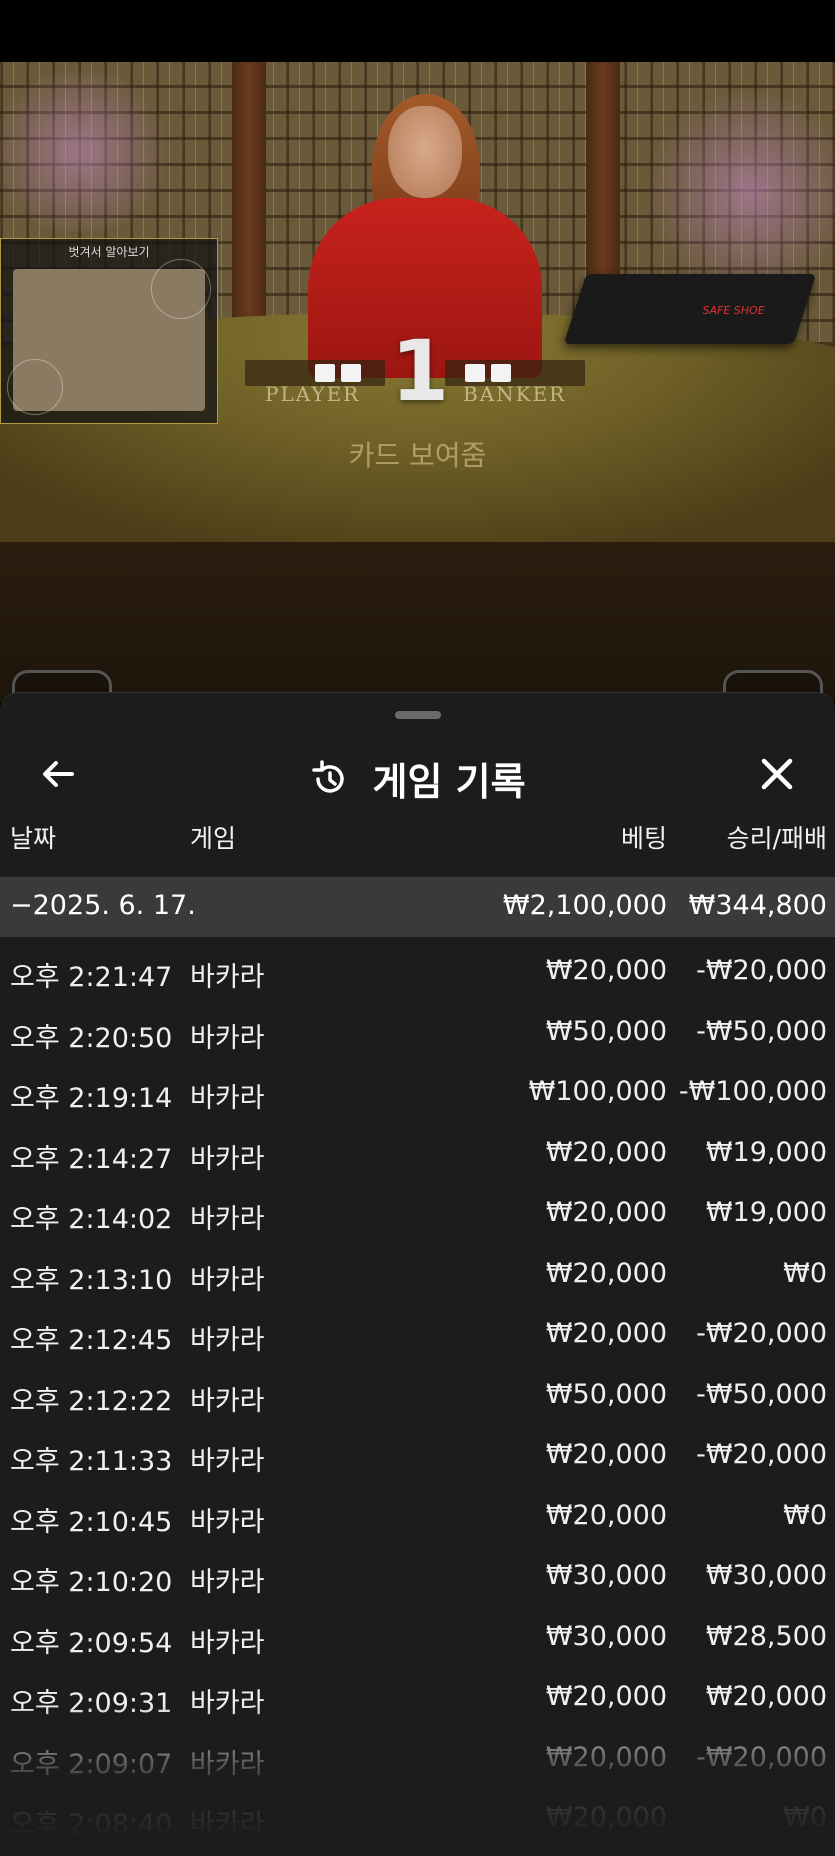 This screenshot has width=835, height=1856. Describe the element at coordinates (776, 838) in the screenshot. I see `column-header-result: 승리/패배` at that location.